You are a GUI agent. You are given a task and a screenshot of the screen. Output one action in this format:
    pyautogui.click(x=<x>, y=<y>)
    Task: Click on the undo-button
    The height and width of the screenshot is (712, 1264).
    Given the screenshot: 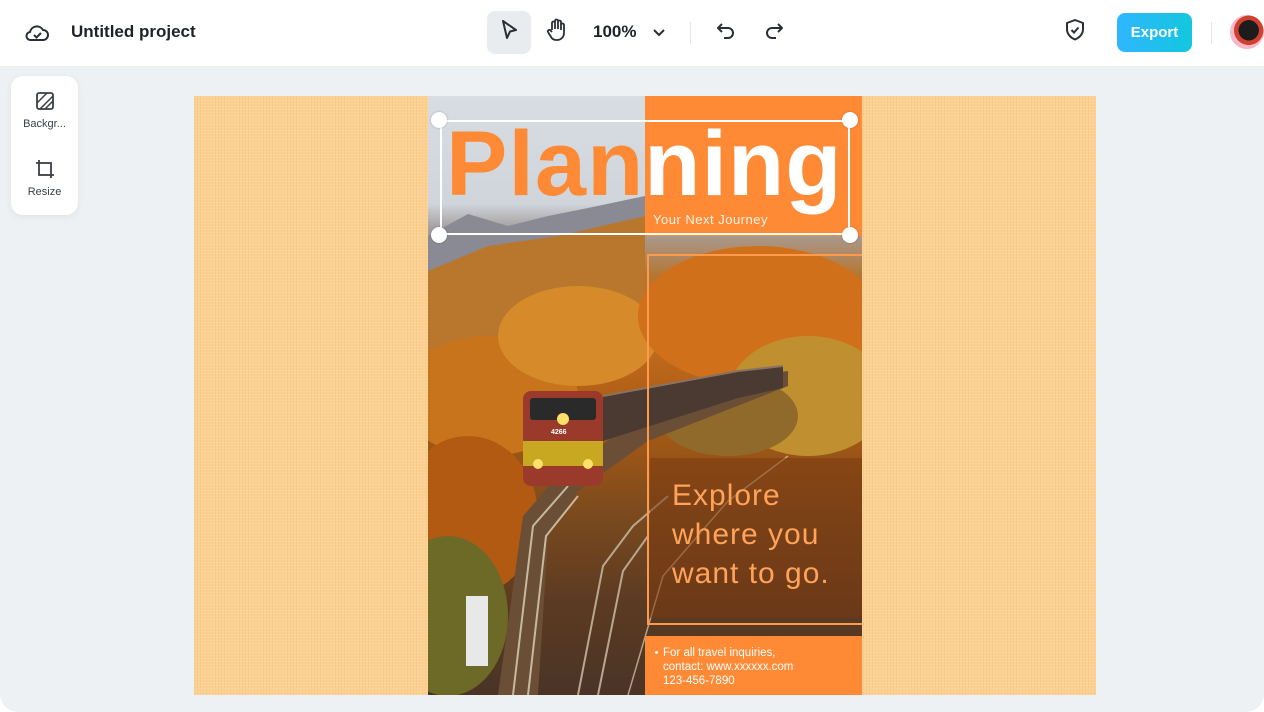 What is the action you would take?
    pyautogui.click(x=726, y=32)
    